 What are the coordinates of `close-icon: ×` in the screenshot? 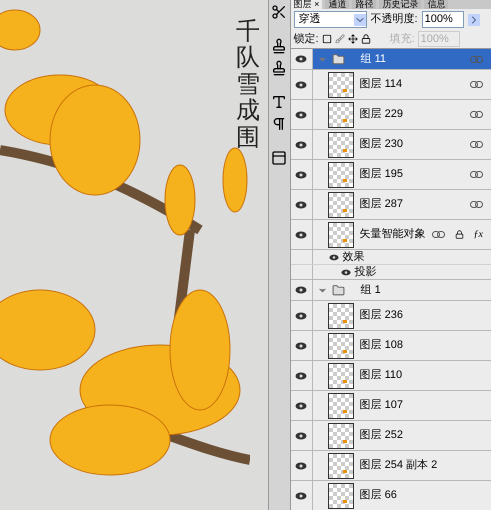 It's located at (316, 4).